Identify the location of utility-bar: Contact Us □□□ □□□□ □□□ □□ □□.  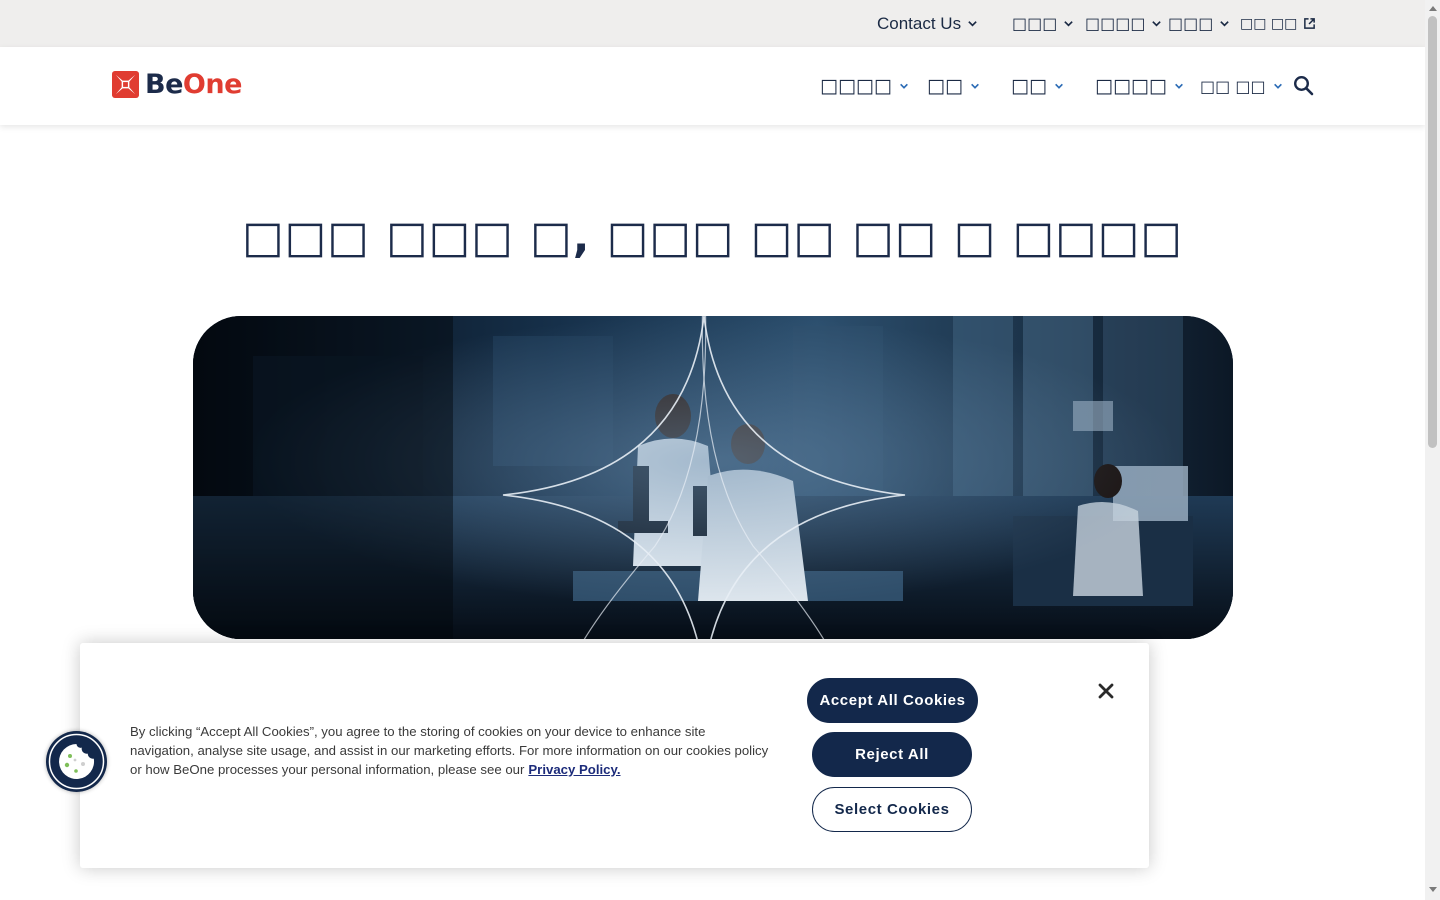
(712, 23).